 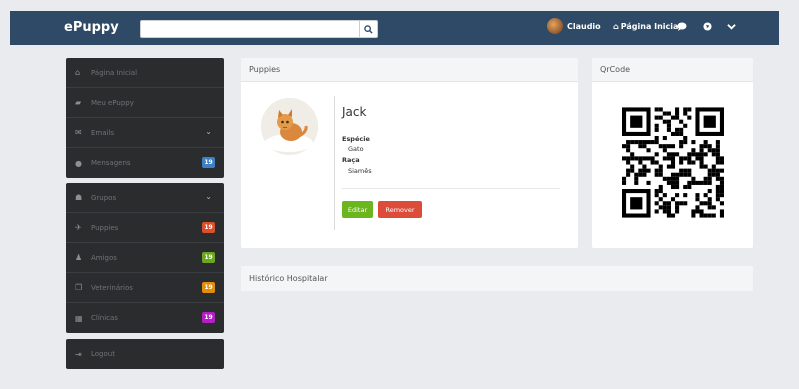 I want to click on sidebar-item-label: Meu ePuppy, so click(x=112, y=102).